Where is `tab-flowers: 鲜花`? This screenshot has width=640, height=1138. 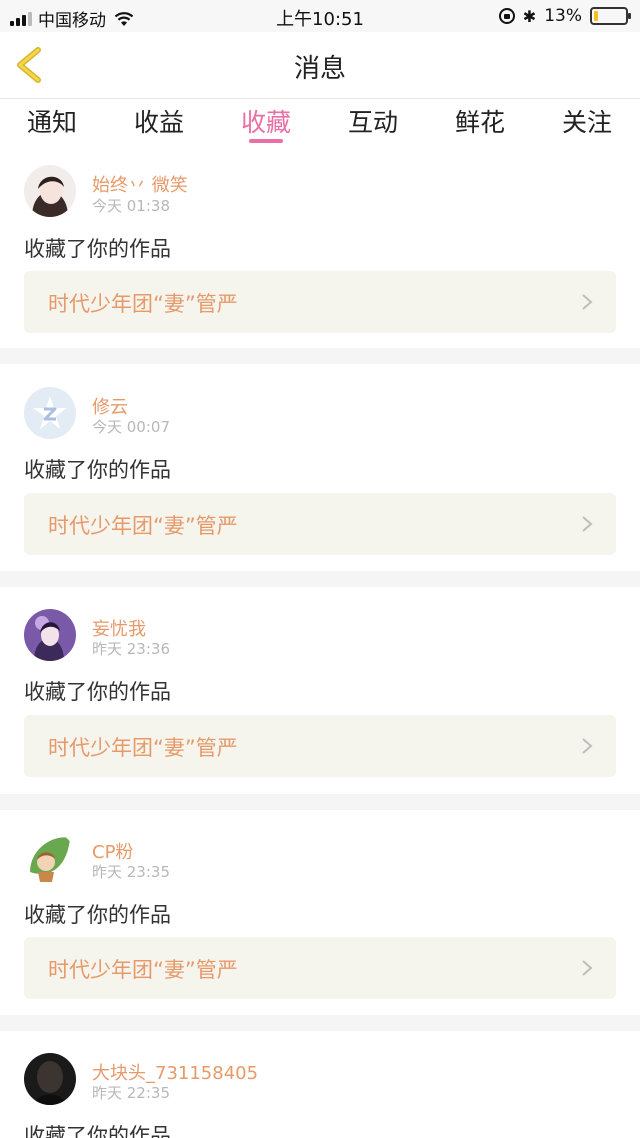
tab-flowers: 鲜花 is located at coordinates (480, 121).